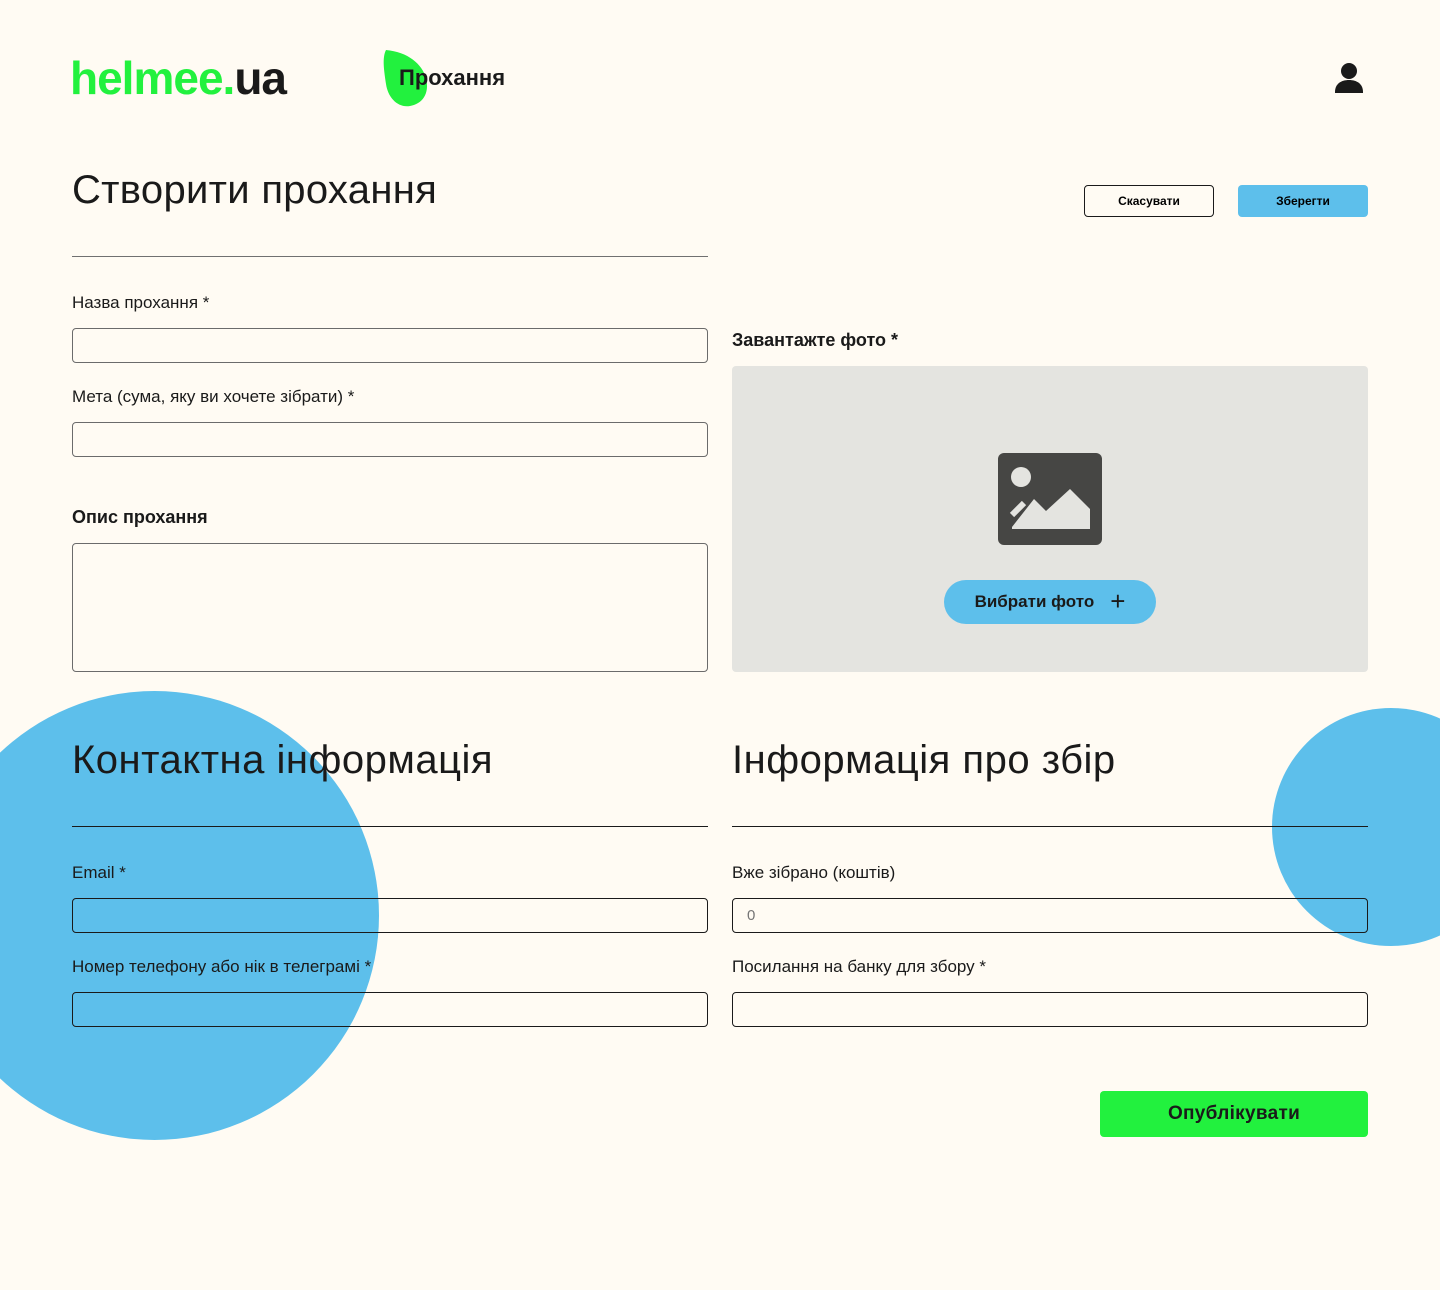 This screenshot has height=1290, width=1440. What do you see at coordinates (390, 439) in the screenshot?
I see `goal-input` at bounding box center [390, 439].